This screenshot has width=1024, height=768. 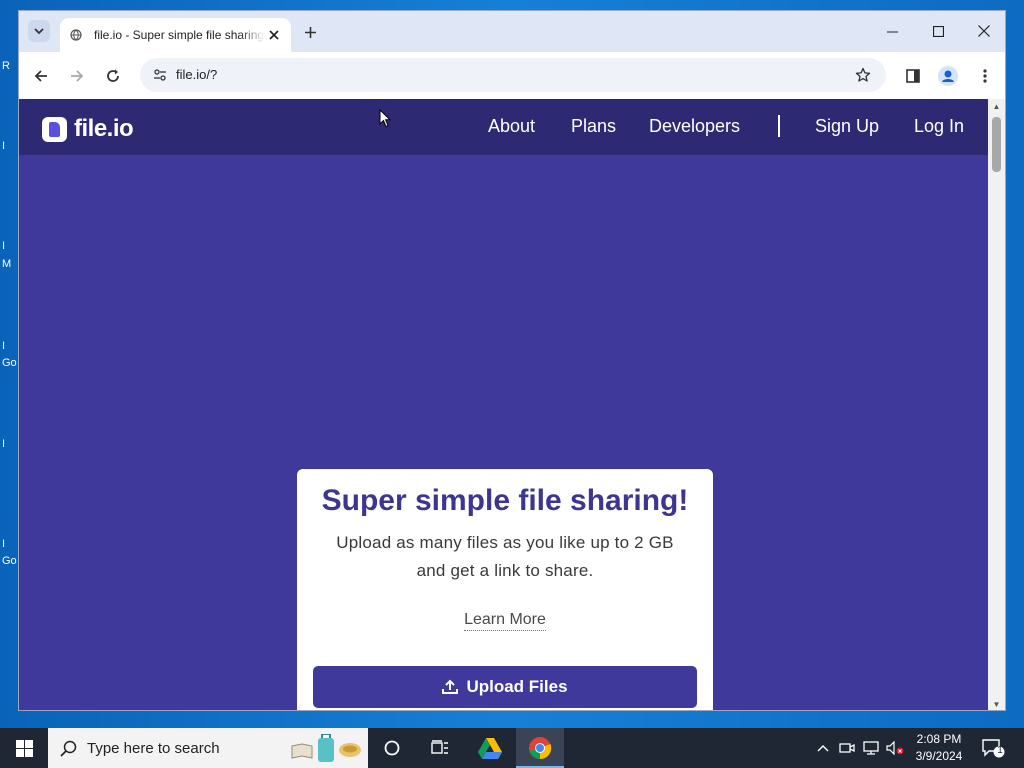 I want to click on tray-overflow-chevron-icon, so click(x=823, y=748).